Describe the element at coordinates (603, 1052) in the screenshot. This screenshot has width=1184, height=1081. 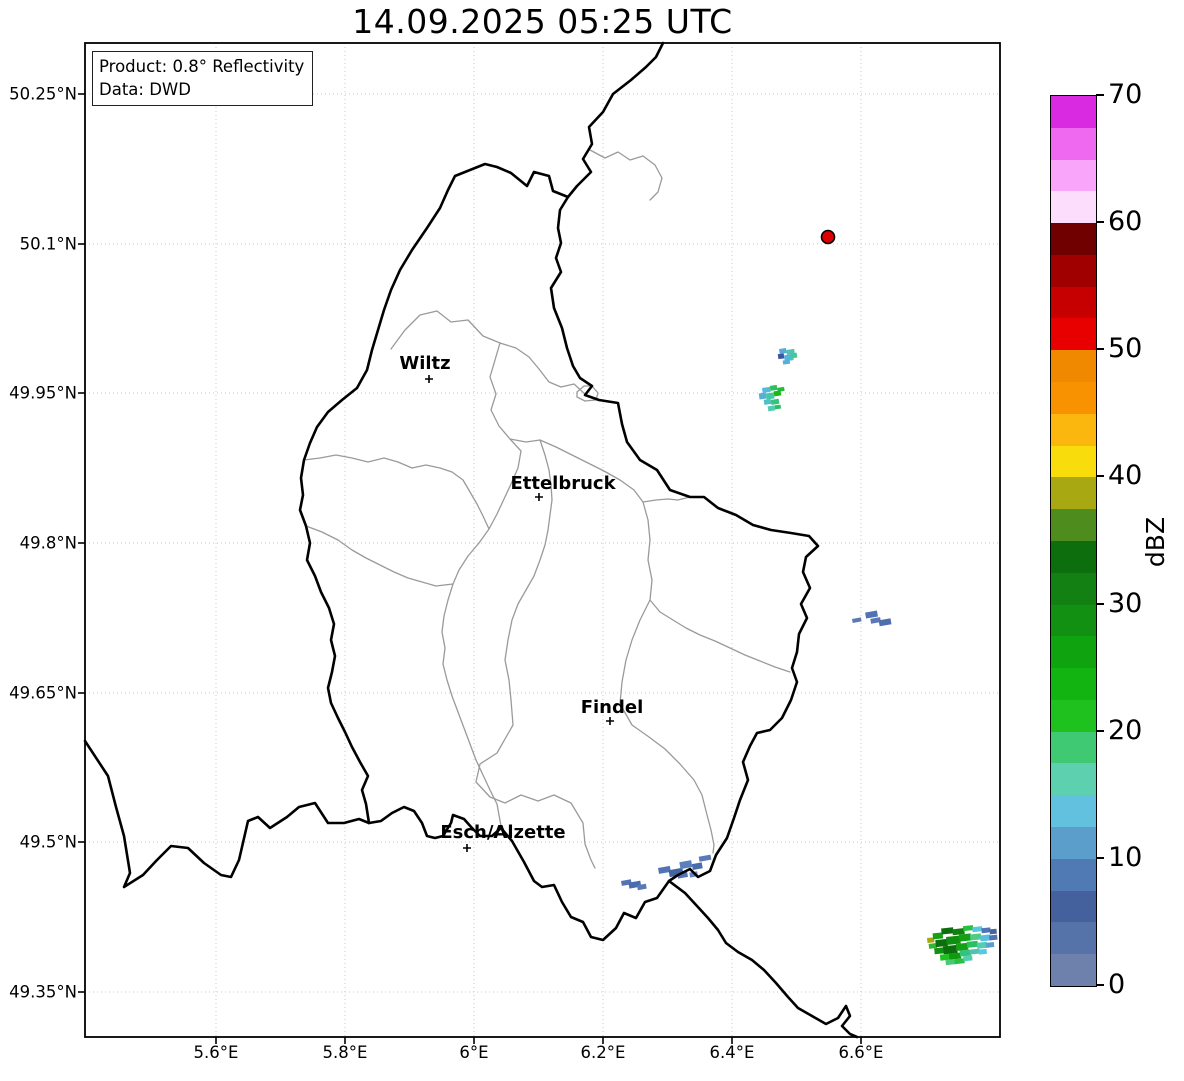
I see `x-tick-label: 6.2°E` at that location.